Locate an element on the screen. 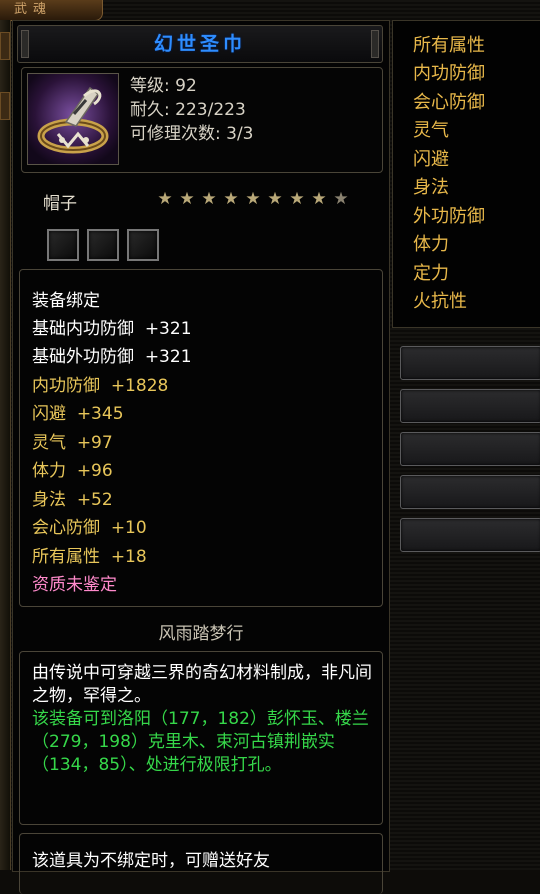 This screenshot has height=894, width=540. tab-wuhun-label: 武魂 is located at coordinates (33, 9).